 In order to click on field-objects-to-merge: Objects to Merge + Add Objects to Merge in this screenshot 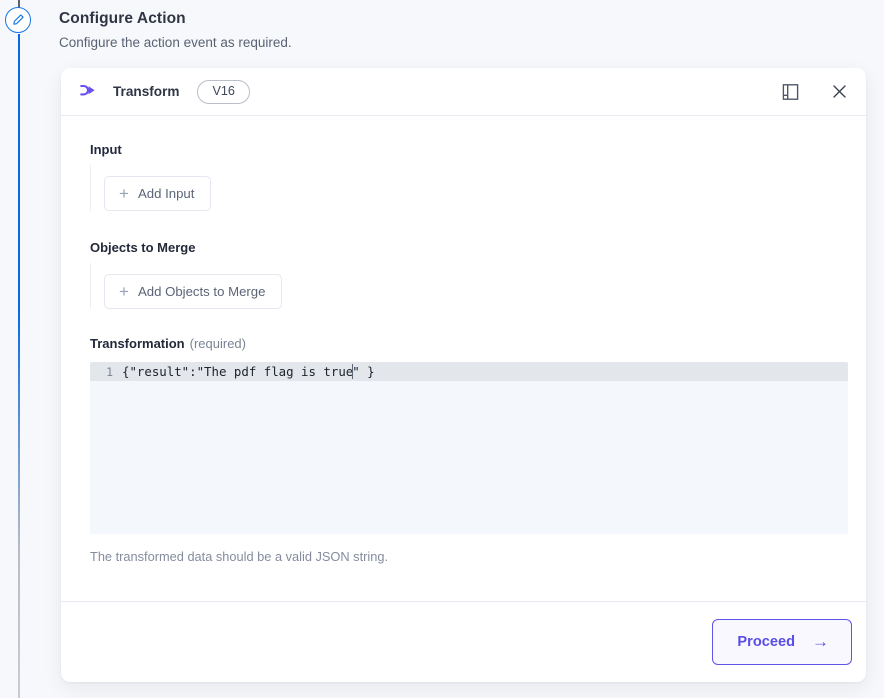, I will do `click(469, 274)`.